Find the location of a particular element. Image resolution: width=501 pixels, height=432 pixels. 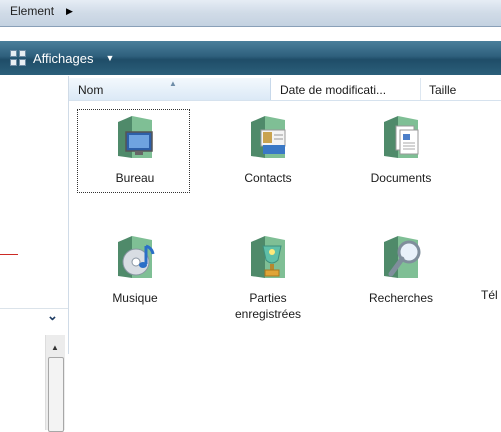

breadcrumb-arrow-icon: ▶ is located at coordinates (69, 11).